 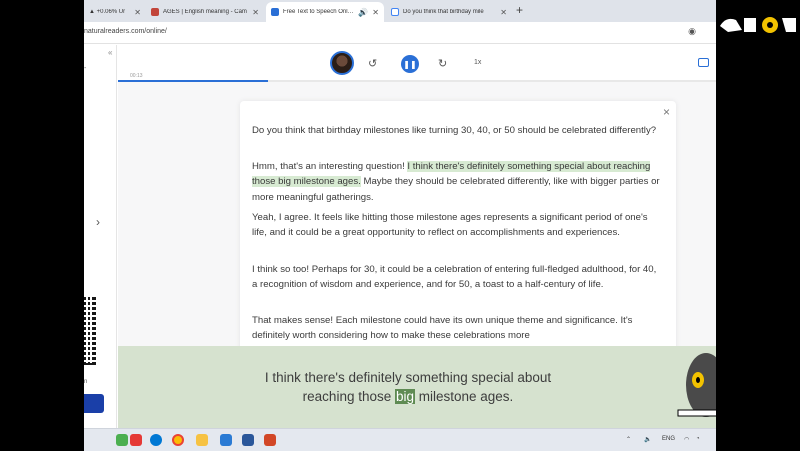 What do you see at coordinates (395, 12) in the screenshot?
I see `google-icon` at bounding box center [395, 12].